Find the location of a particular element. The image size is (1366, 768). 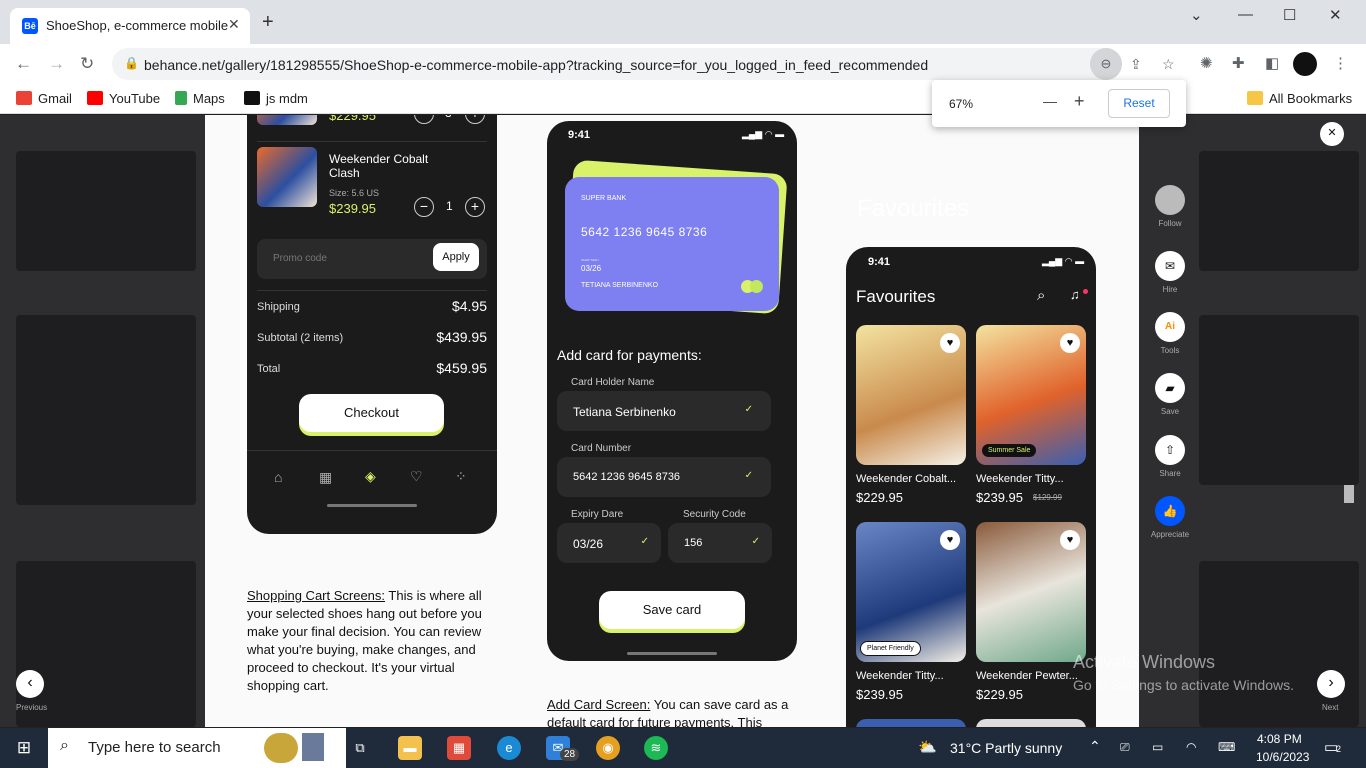

bookmark-gmail: Gmail is located at coordinates (44, 98).